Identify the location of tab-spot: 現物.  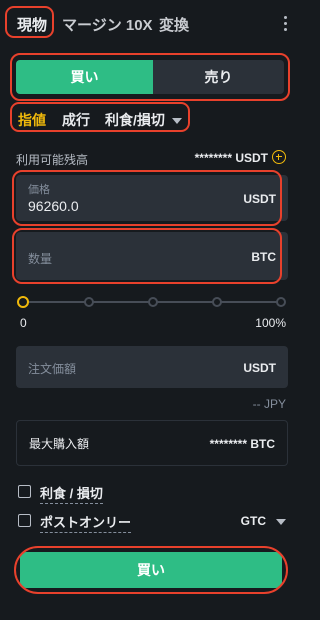
(32, 24).